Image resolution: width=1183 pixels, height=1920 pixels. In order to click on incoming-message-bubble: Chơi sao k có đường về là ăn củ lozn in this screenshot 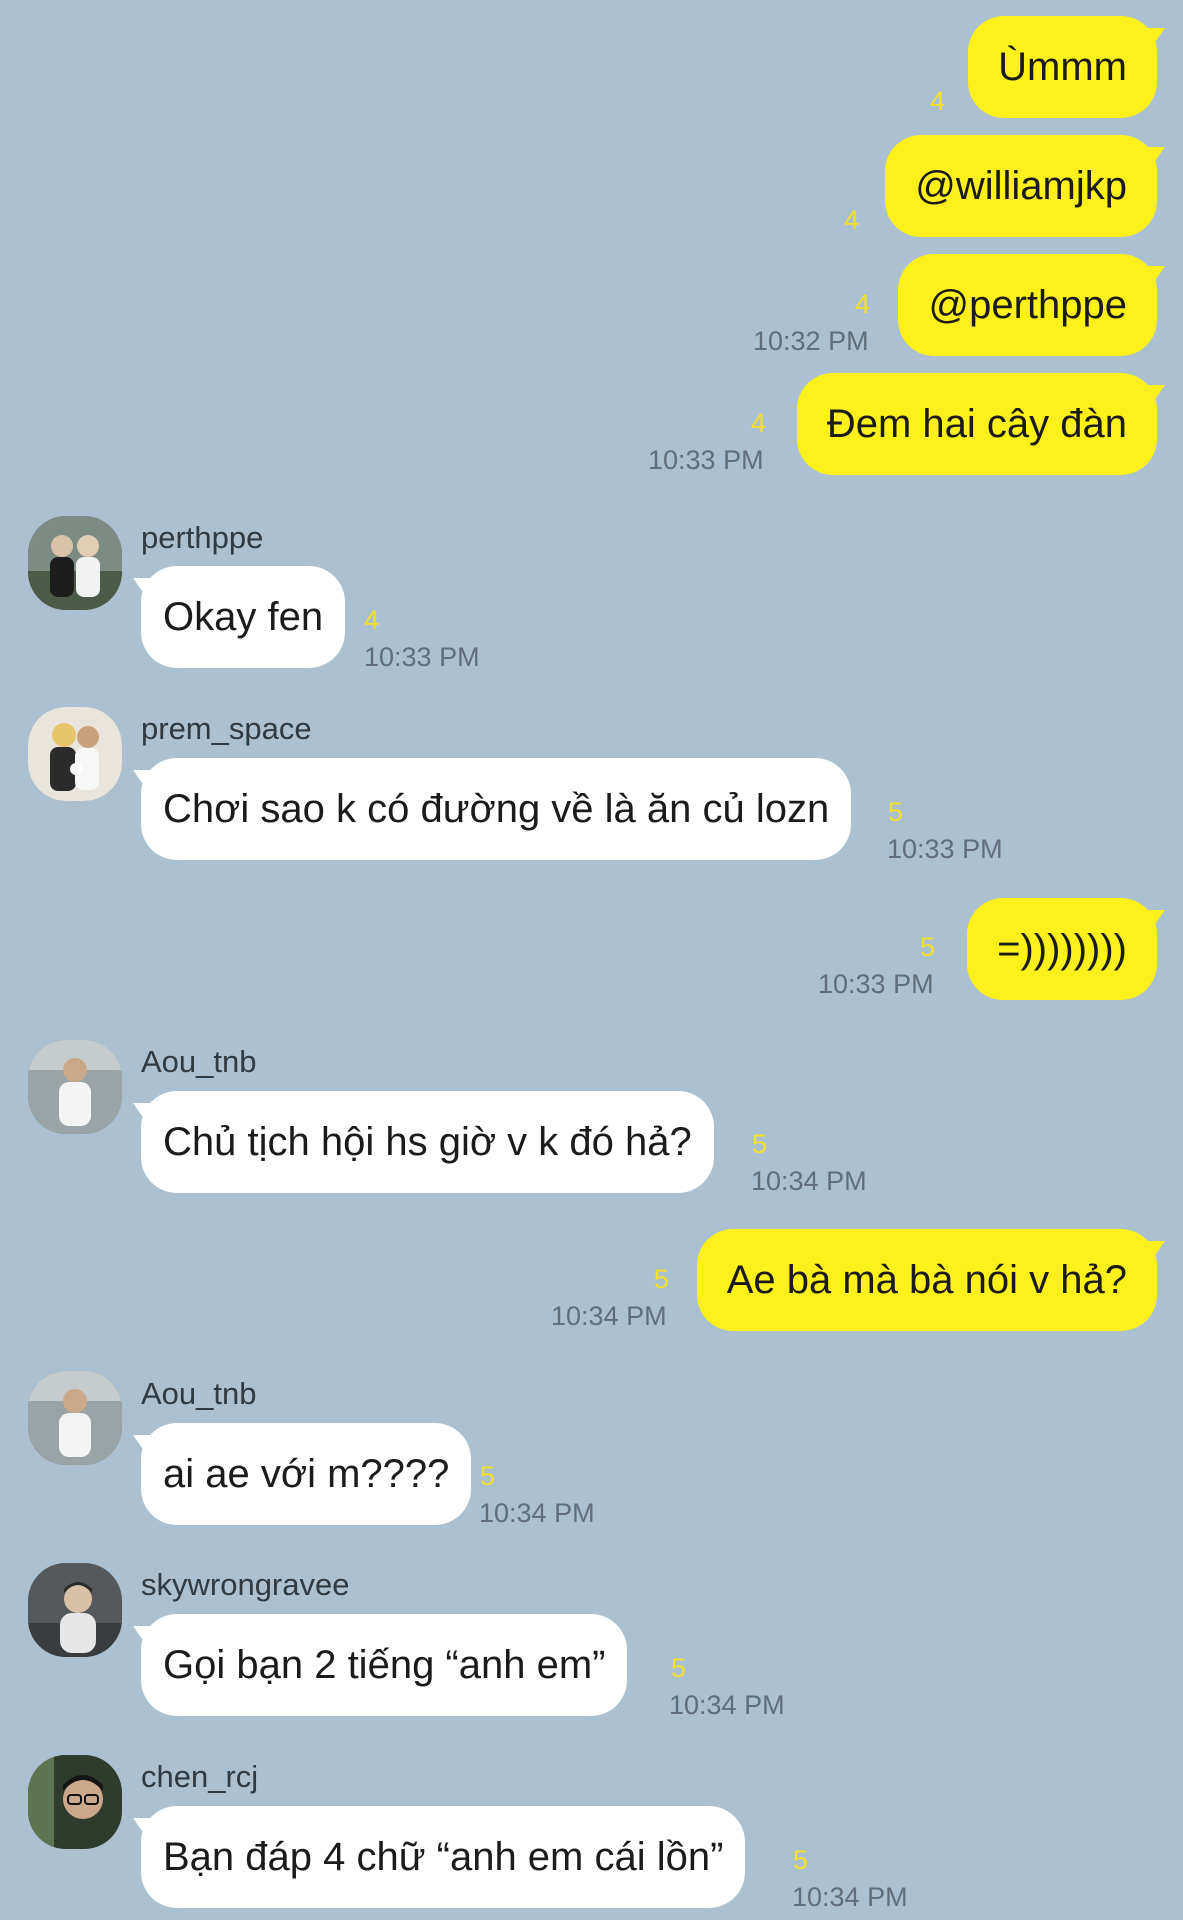, I will do `click(496, 809)`.